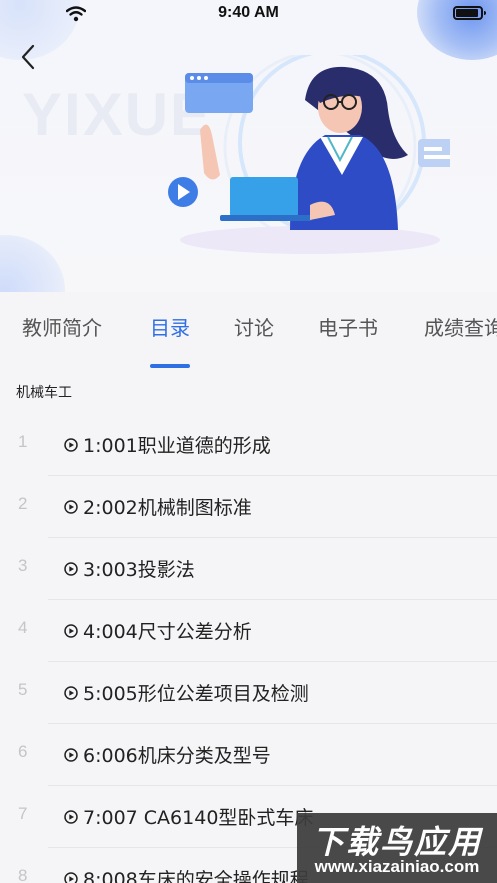 Image resolution: width=497 pixels, height=883 pixels. I want to click on chapter-row: 6 6:006机床分类及型号, so click(248, 755).